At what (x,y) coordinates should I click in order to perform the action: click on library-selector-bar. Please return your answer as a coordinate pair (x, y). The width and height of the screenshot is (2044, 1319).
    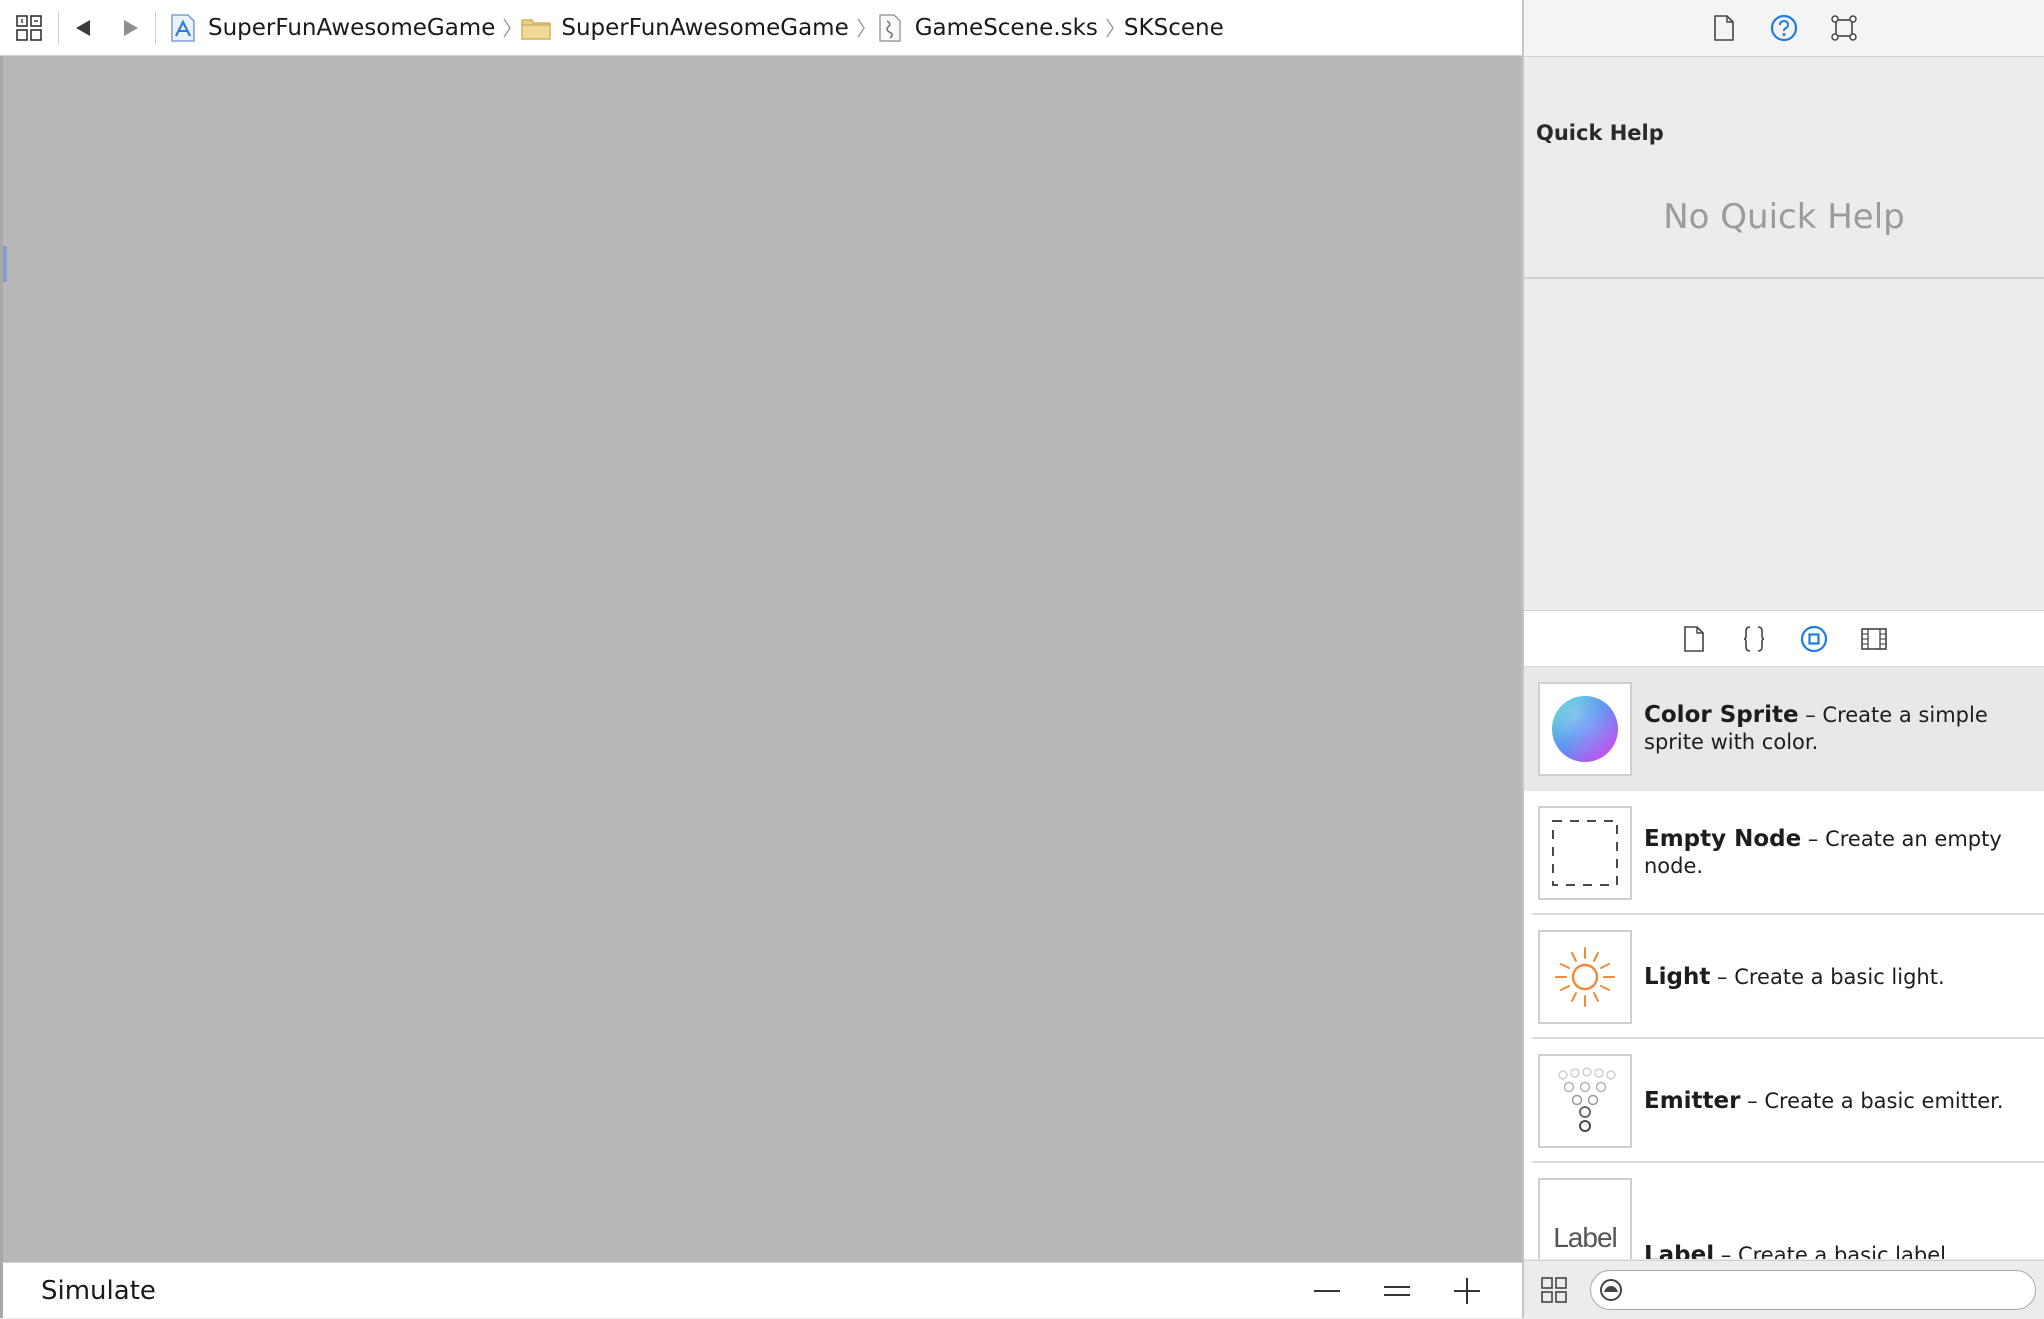
    Looking at the image, I should click on (1784, 639).